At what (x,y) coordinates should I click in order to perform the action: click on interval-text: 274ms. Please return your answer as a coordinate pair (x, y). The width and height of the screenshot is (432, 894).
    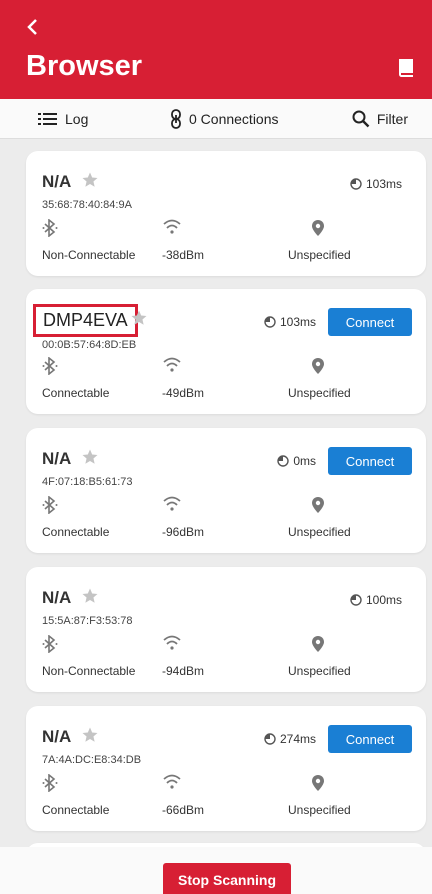
    Looking at the image, I should click on (297, 739).